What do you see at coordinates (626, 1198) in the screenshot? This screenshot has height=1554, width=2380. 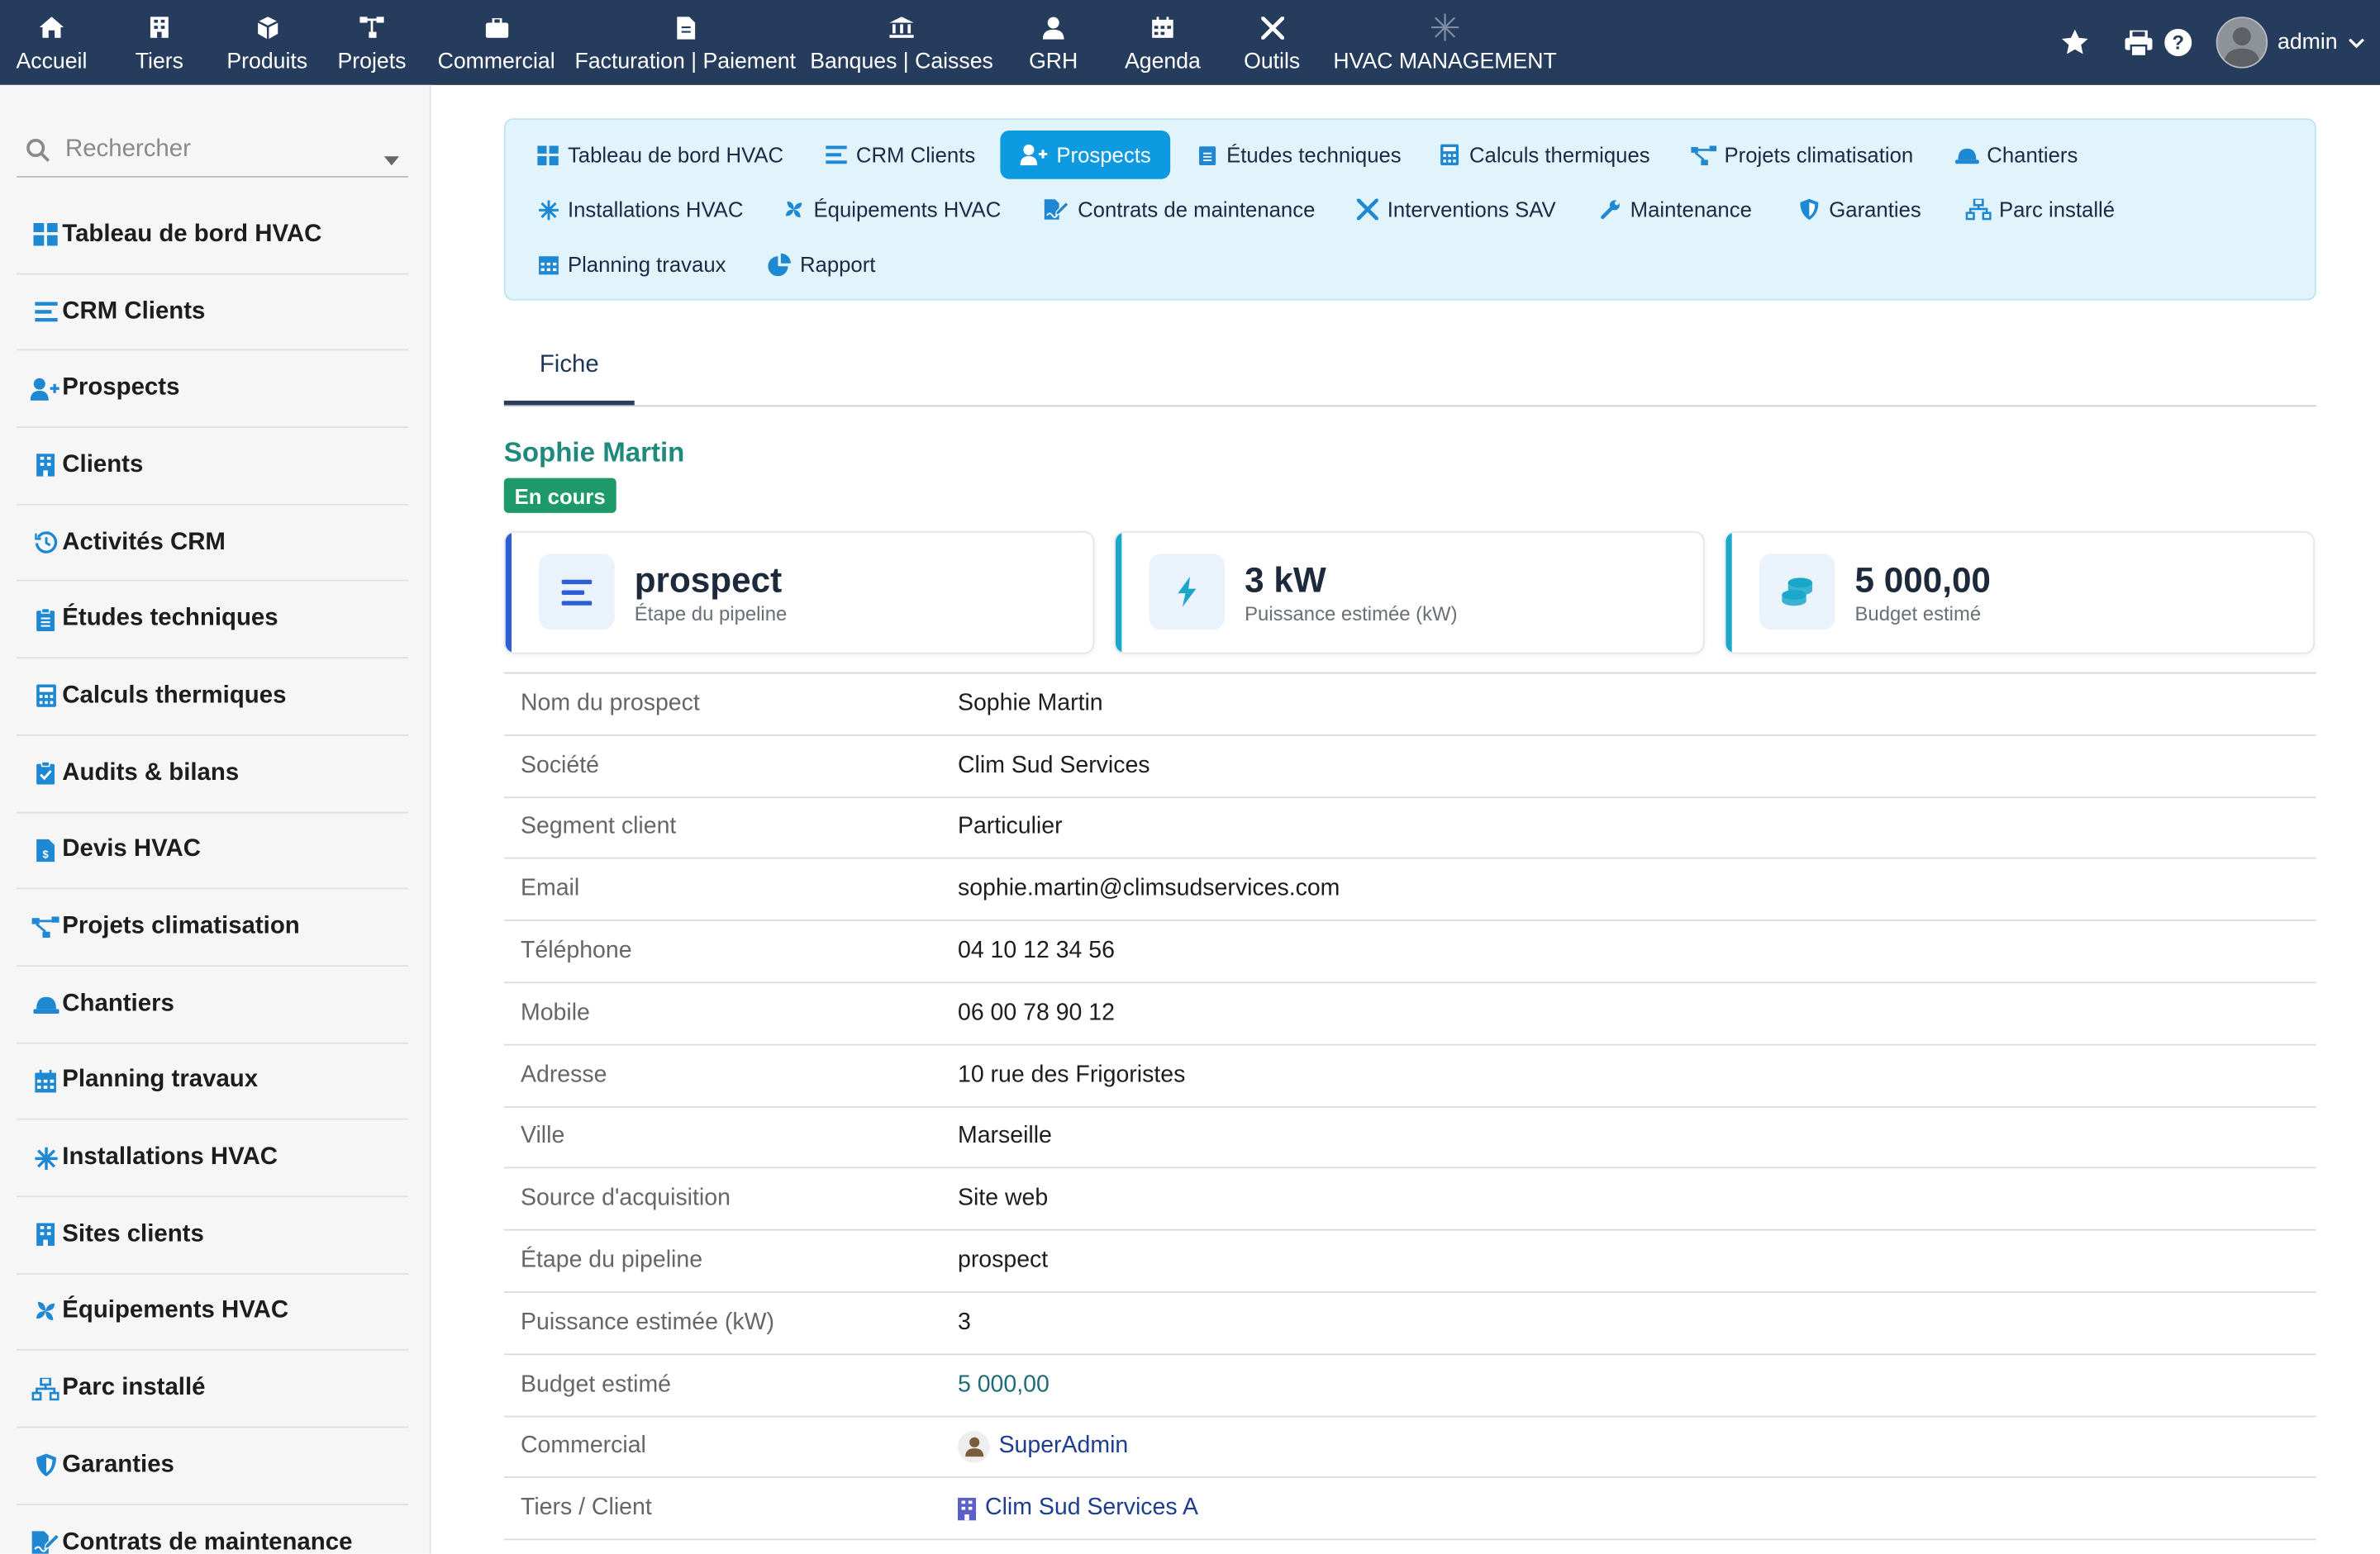 I see `field-label: Source d'acquisition` at bounding box center [626, 1198].